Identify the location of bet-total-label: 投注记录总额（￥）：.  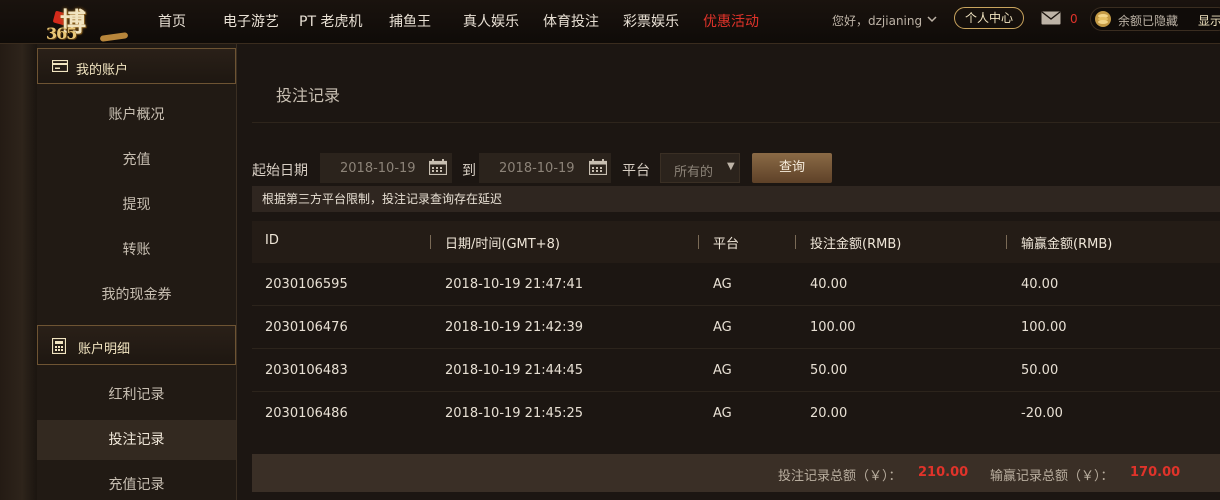
(840, 476).